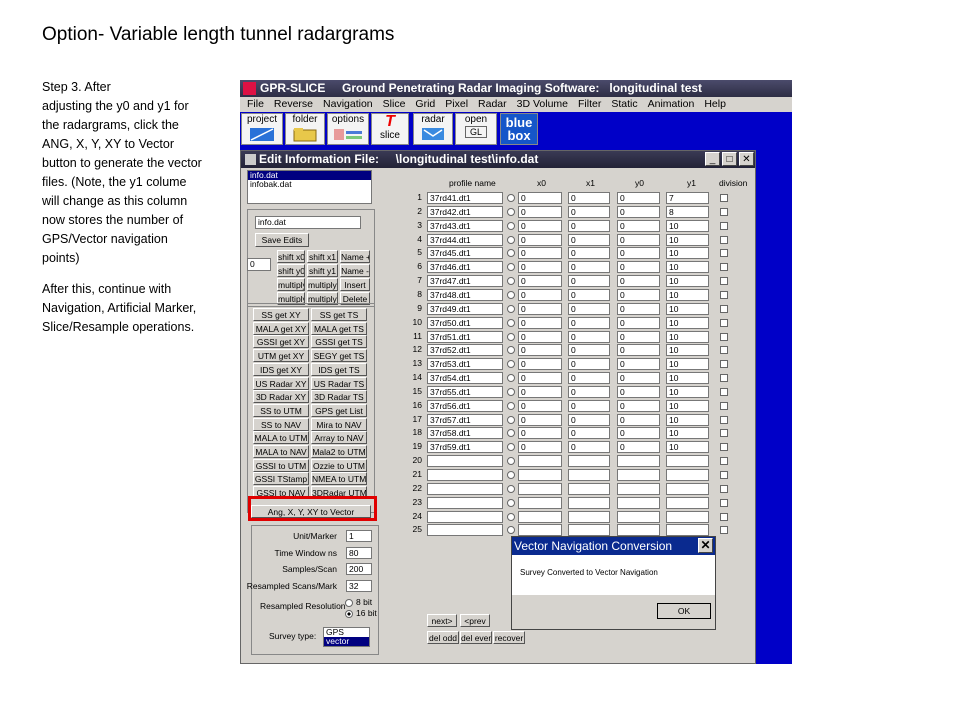  Describe the element at coordinates (322, 270) in the screenshot. I see `shift-y1-button: shift y1` at that location.